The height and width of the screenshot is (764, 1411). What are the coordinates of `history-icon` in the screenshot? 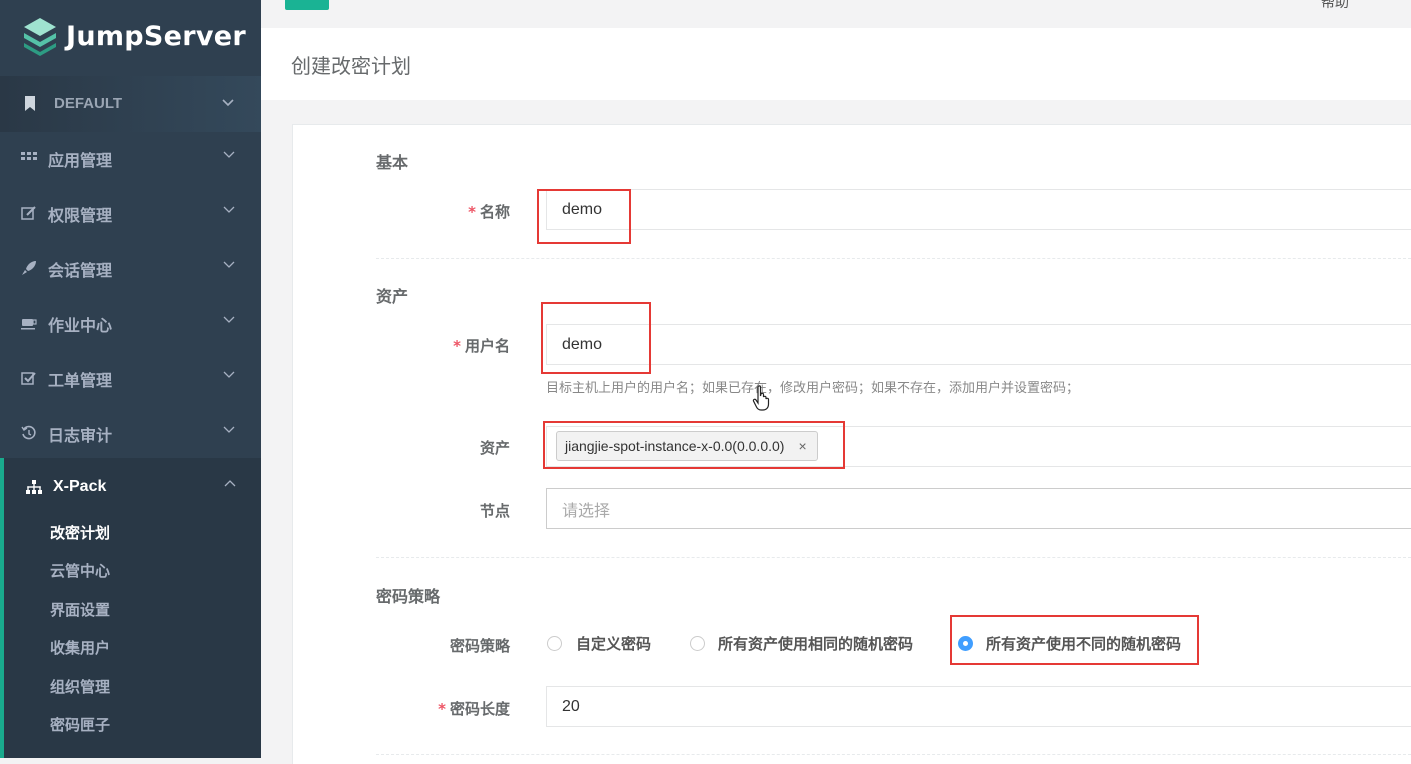 It's located at (28, 432).